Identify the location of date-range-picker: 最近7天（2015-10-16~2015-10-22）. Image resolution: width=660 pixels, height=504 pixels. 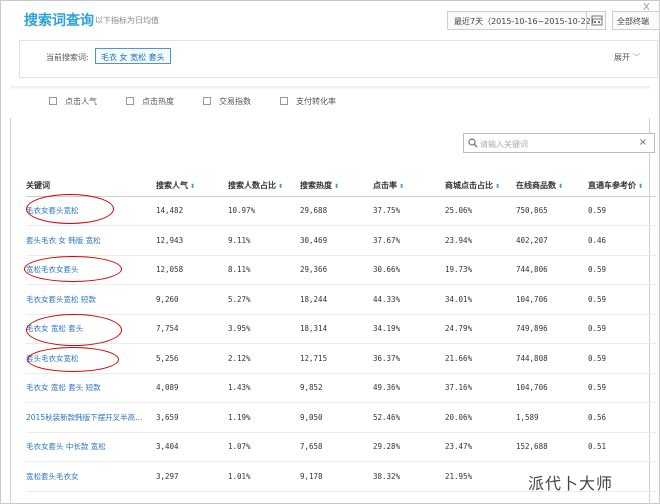
(526, 20).